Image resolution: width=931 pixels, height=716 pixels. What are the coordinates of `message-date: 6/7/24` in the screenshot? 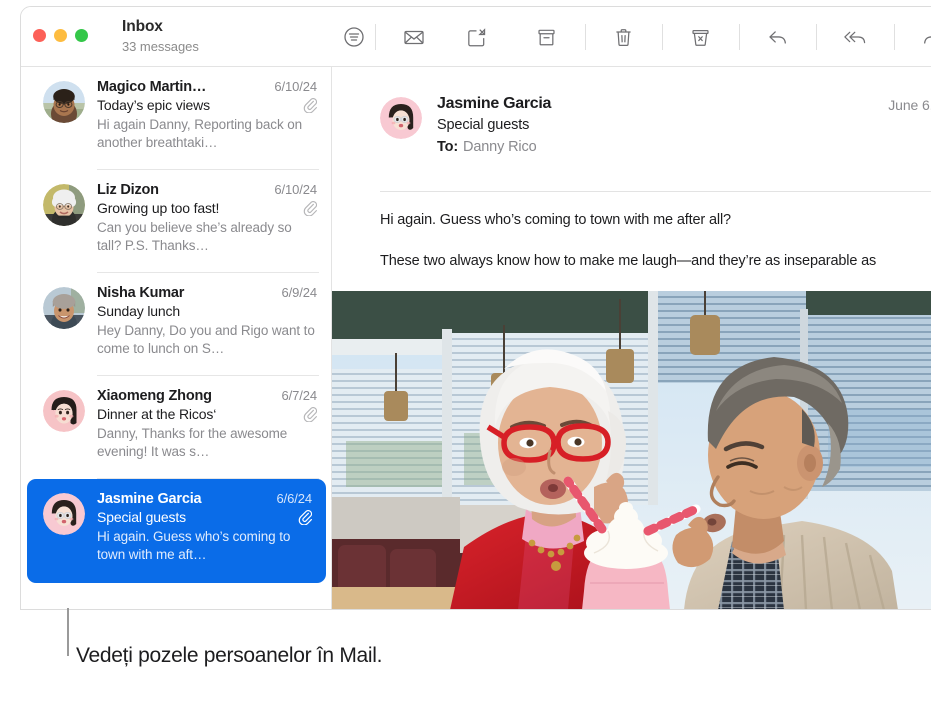 It's located at (299, 395).